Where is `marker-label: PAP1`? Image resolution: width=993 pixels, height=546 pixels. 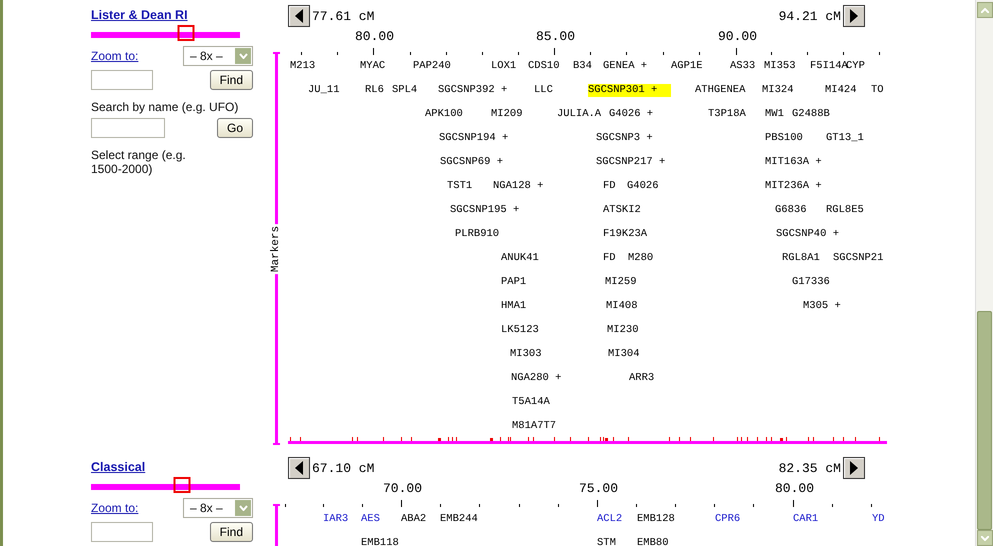
marker-label: PAP1 is located at coordinates (513, 282).